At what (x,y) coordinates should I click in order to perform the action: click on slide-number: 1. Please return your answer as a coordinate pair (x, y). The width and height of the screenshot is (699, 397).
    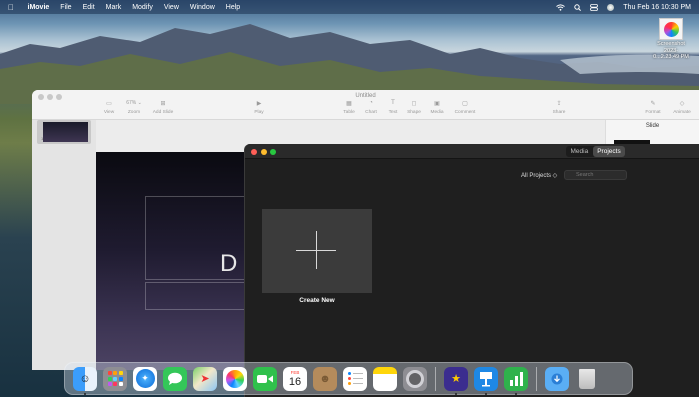
    Looking at the image, I should click on (42, 138).